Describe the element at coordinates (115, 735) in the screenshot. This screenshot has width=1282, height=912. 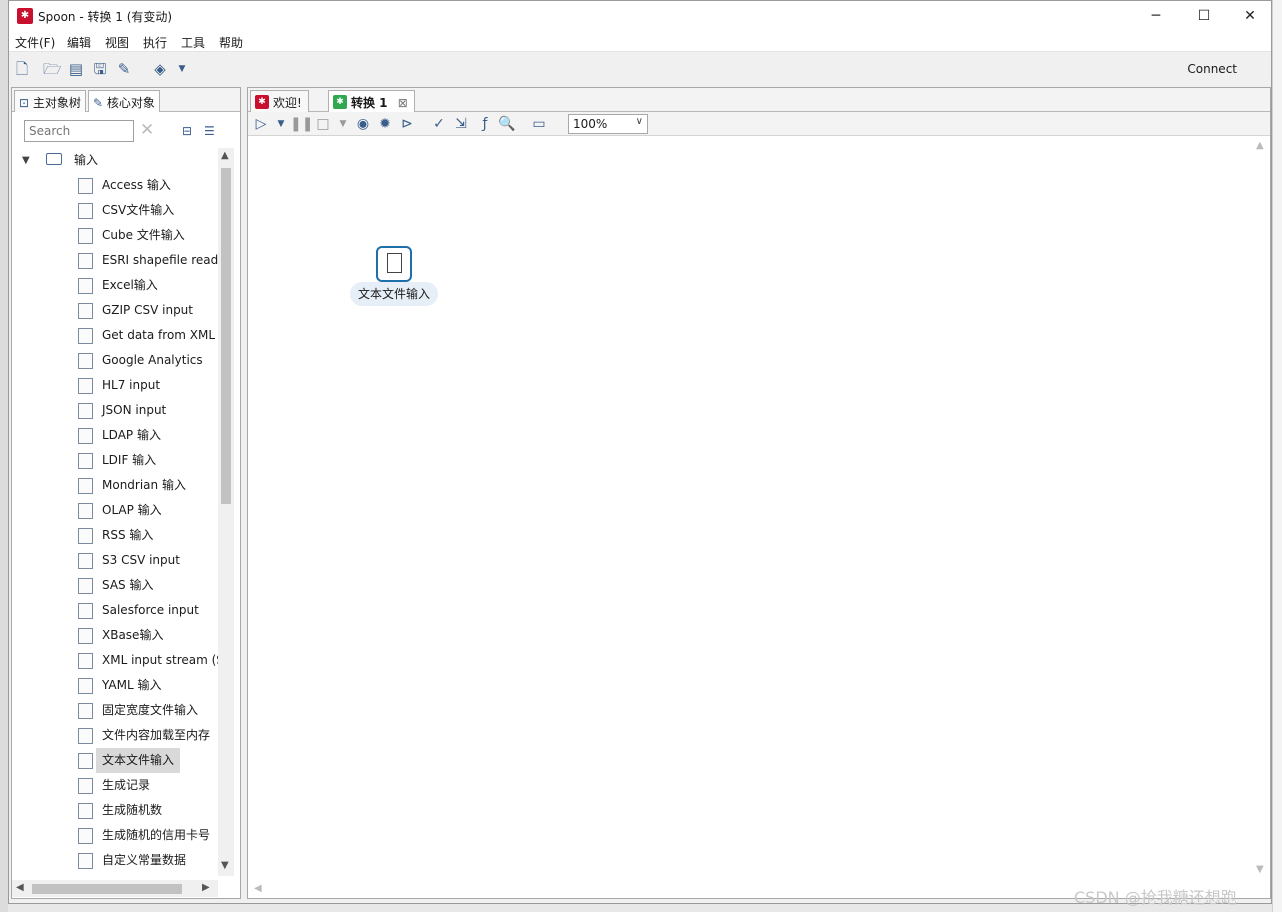
I see `tree-item: 文件内容加载至内存` at that location.